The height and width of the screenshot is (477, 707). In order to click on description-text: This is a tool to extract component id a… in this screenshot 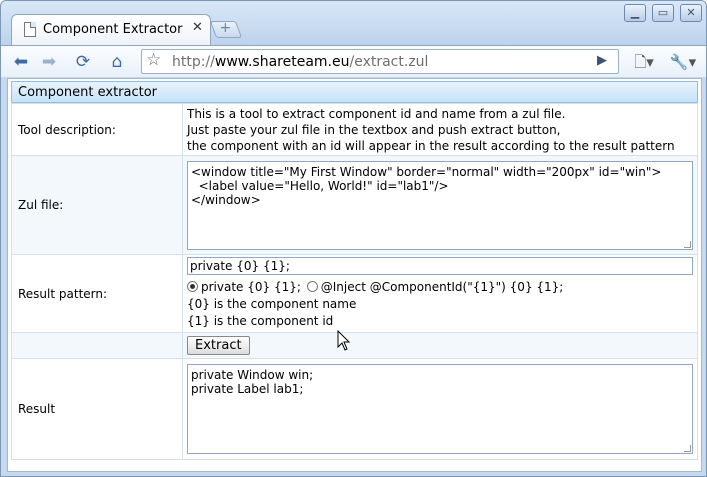, I will do `click(440, 129)`.